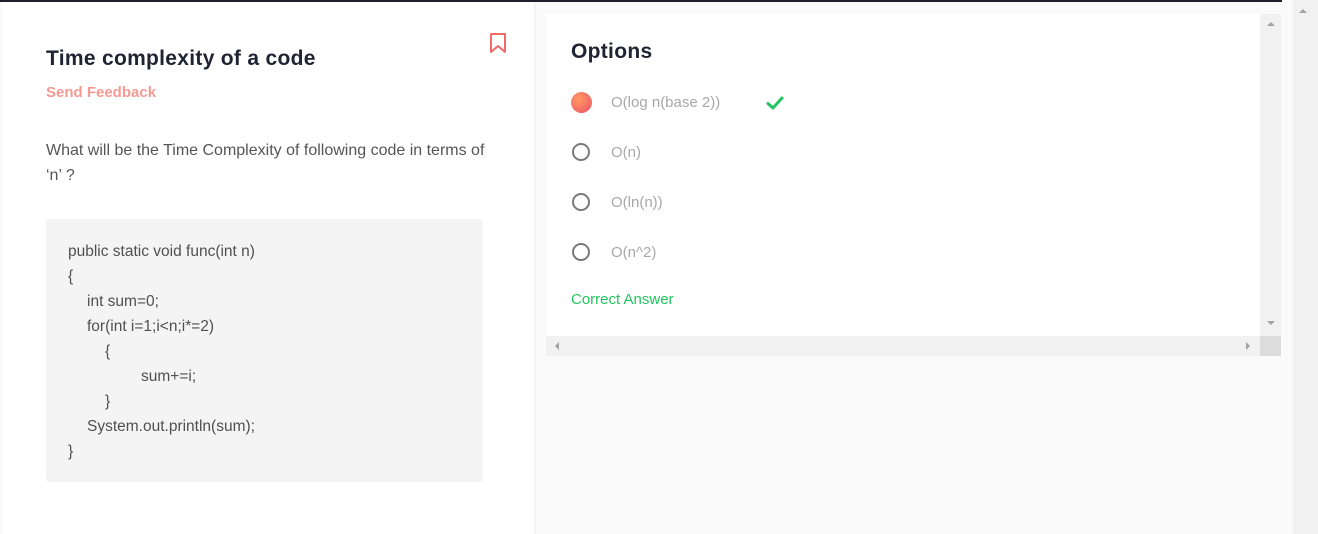  I want to click on result-status-text: Correct Answer, so click(622, 299).